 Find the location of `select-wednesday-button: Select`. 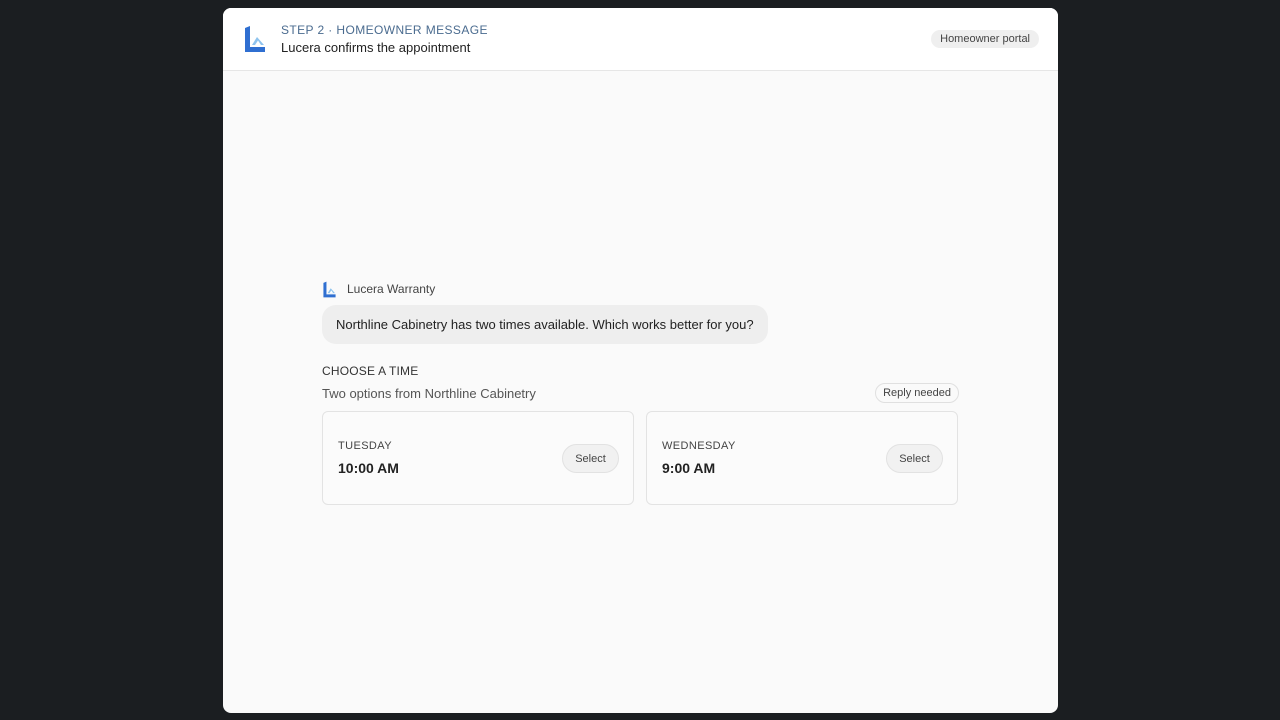

select-wednesday-button: Select is located at coordinates (914, 458).